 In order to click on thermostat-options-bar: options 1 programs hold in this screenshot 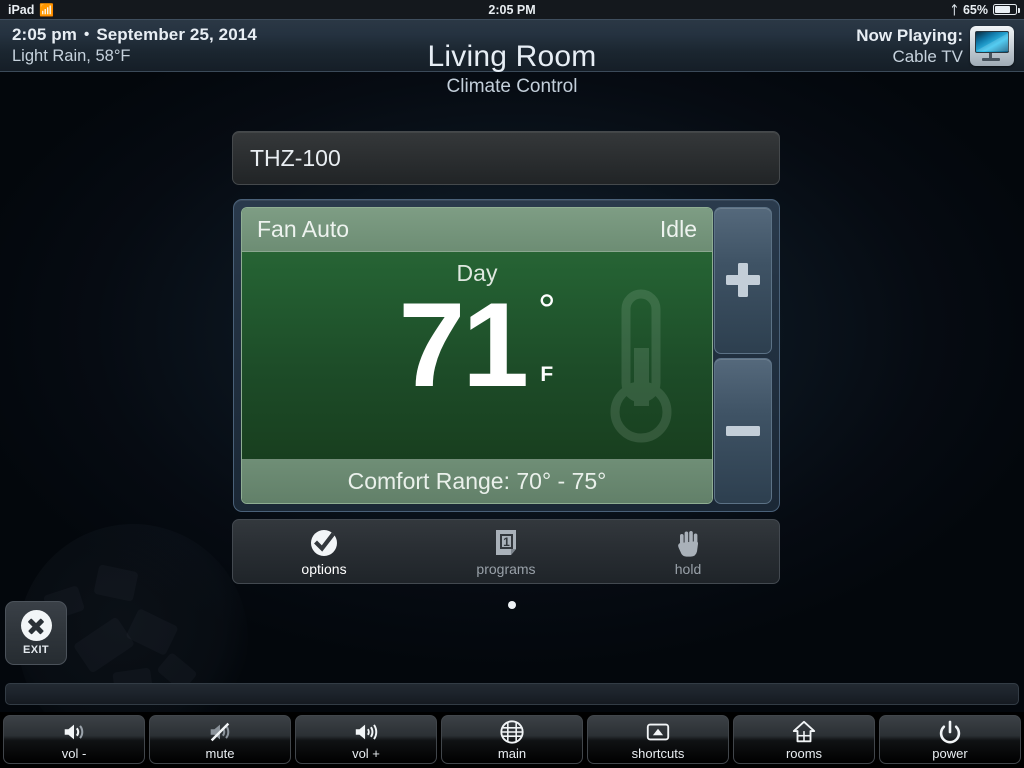, I will do `click(506, 551)`.